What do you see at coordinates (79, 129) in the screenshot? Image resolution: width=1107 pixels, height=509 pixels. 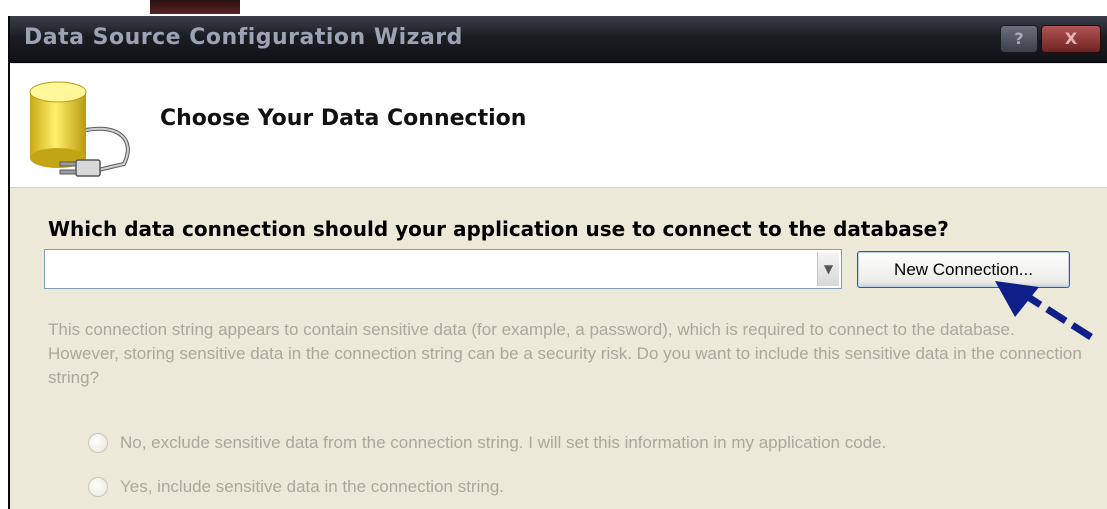 I see `database-plug-icon` at bounding box center [79, 129].